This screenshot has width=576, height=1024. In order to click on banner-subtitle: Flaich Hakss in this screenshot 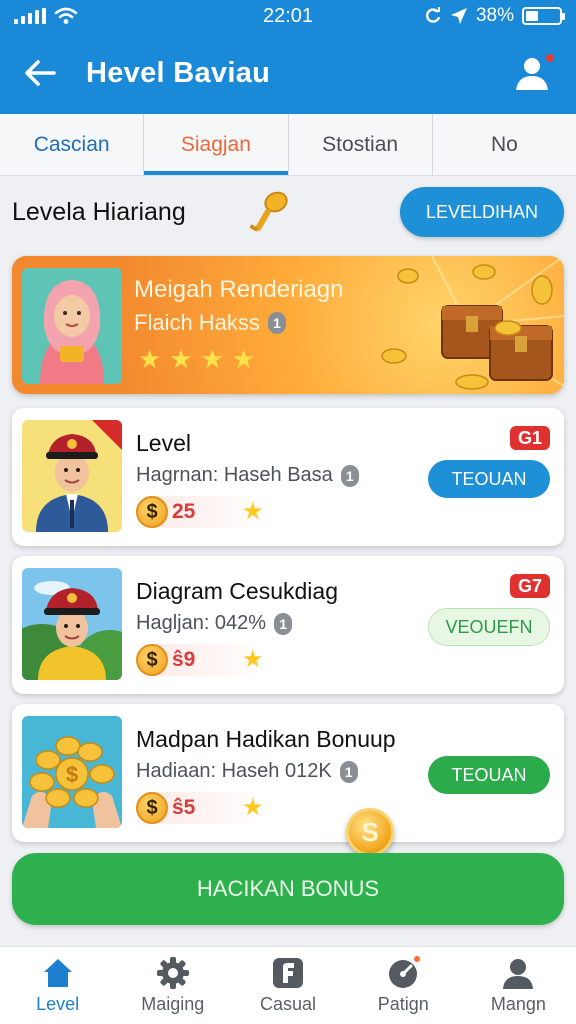, I will do `click(197, 322)`.